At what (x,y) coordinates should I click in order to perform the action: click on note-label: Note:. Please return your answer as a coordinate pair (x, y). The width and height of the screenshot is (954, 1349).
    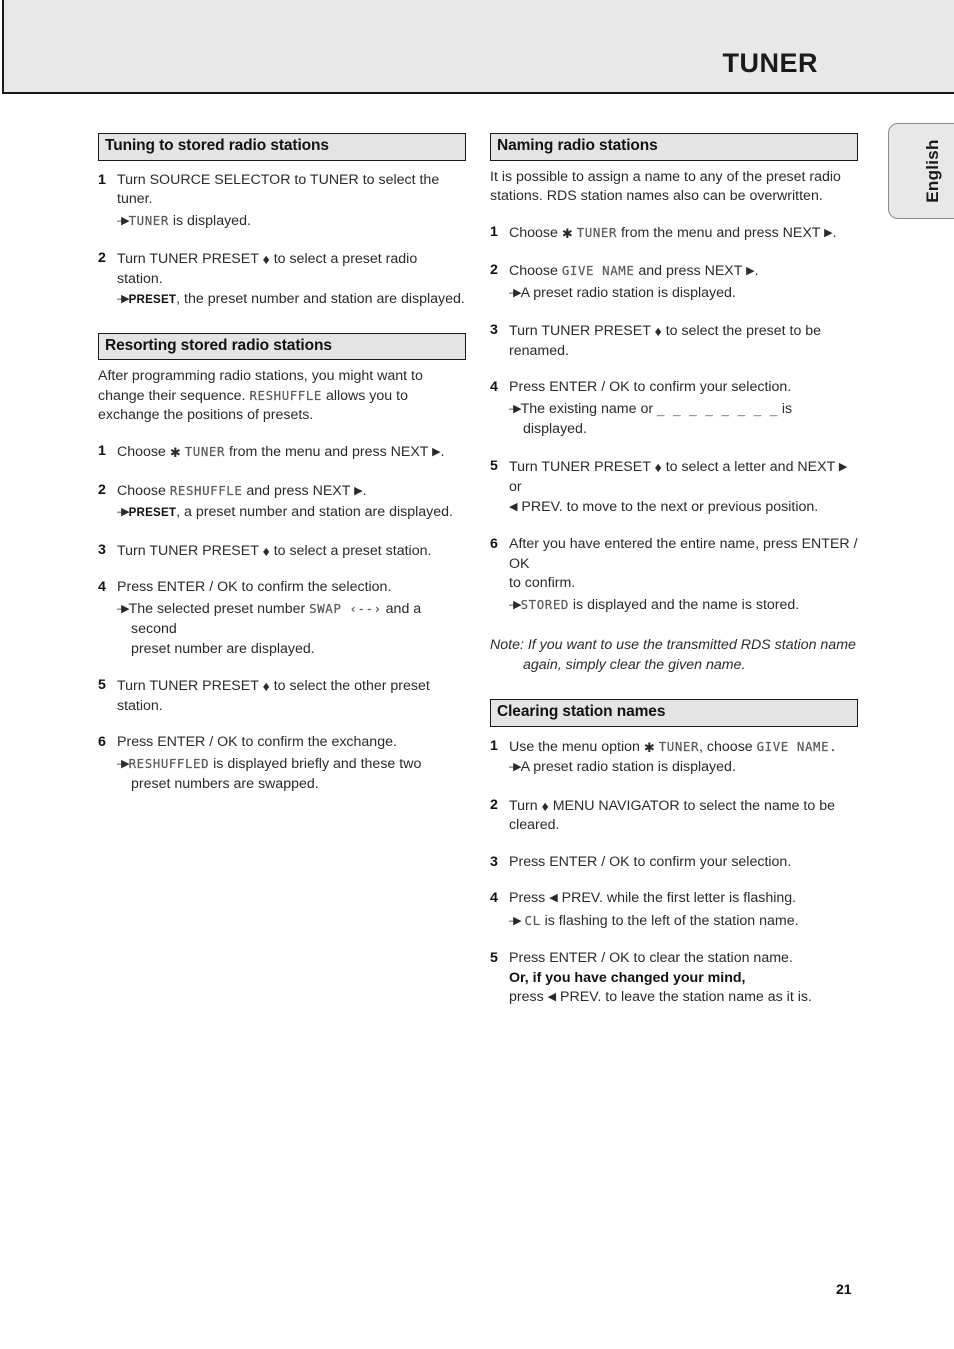
    Looking at the image, I should click on (509, 645).